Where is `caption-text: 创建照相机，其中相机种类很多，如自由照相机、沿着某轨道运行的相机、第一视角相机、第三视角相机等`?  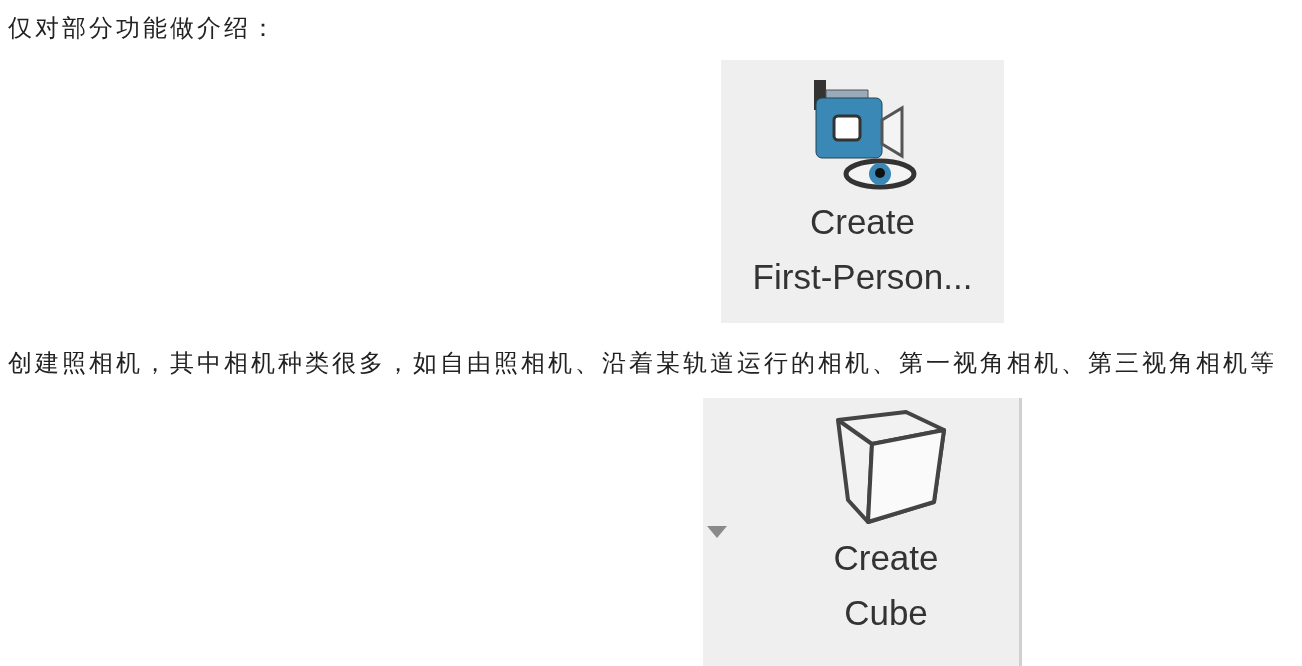 caption-text: 创建照相机，其中相机种类很多，如自由照相机、沿着某轨道运行的相机、第一视角相机、第三视角相机等 is located at coordinates (642, 363).